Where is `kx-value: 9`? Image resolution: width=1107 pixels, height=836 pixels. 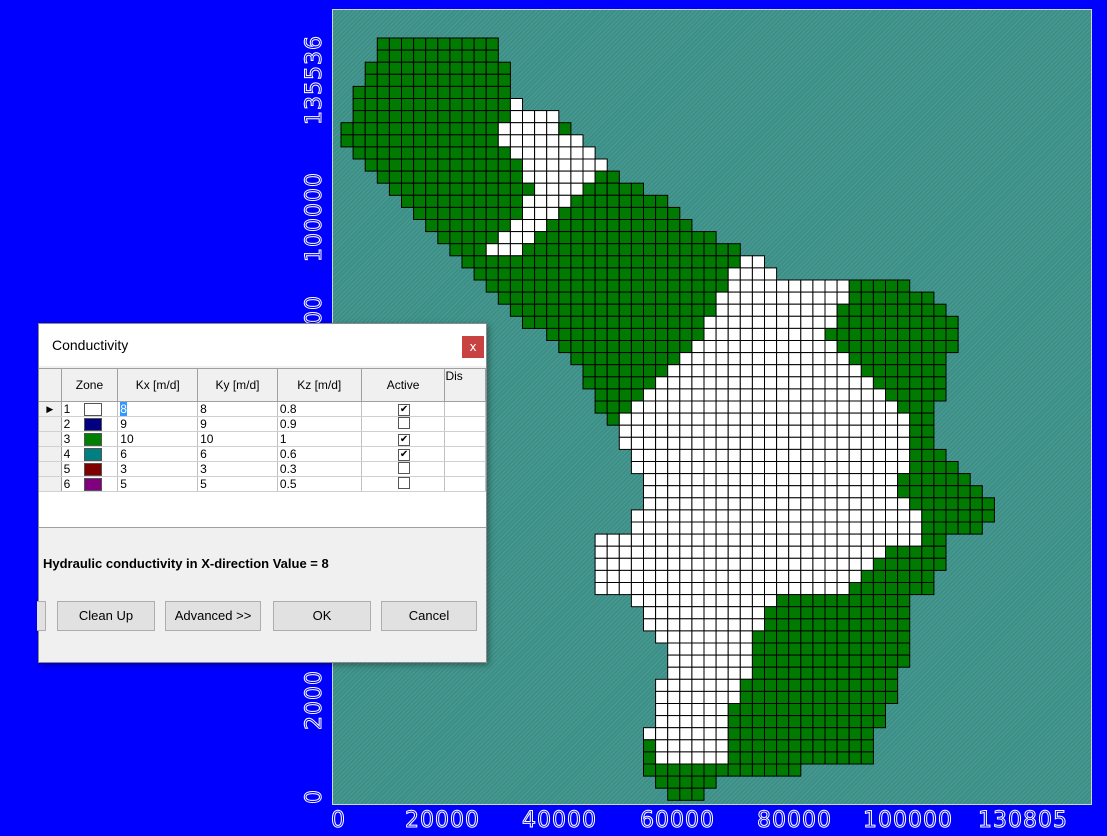 kx-value: 9 is located at coordinates (123, 424).